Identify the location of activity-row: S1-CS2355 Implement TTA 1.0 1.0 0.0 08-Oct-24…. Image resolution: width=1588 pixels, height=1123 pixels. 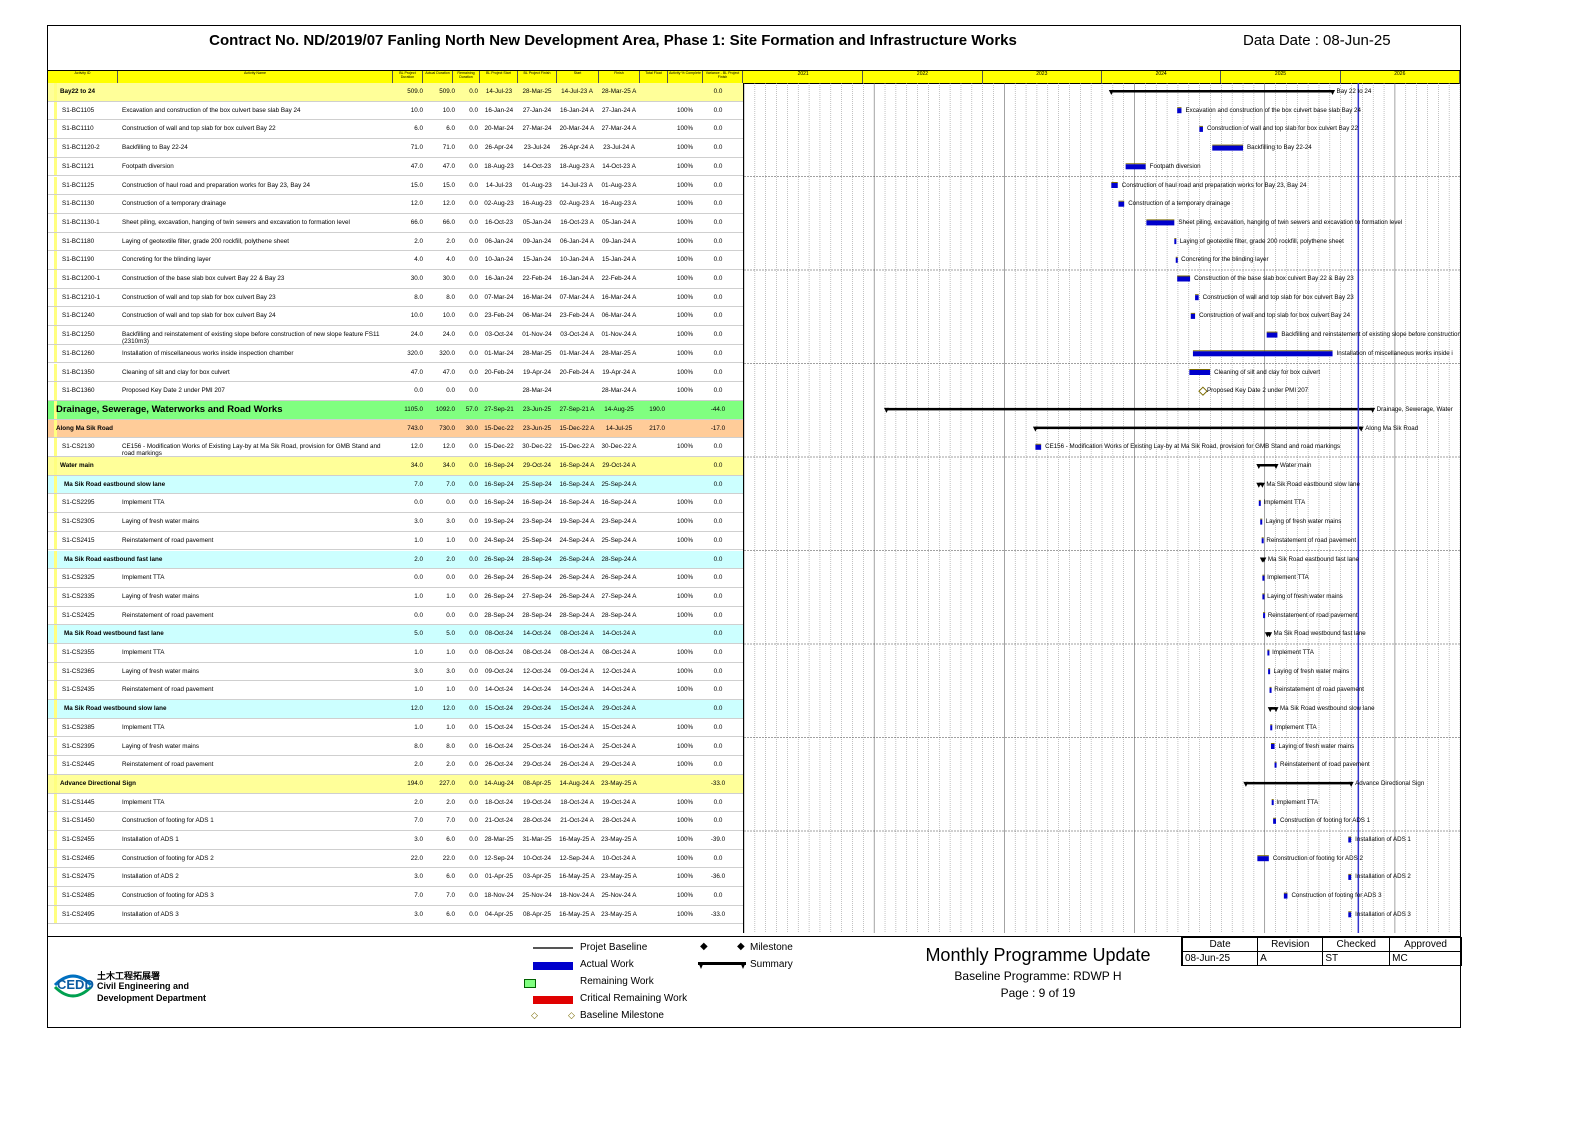
(395, 653).